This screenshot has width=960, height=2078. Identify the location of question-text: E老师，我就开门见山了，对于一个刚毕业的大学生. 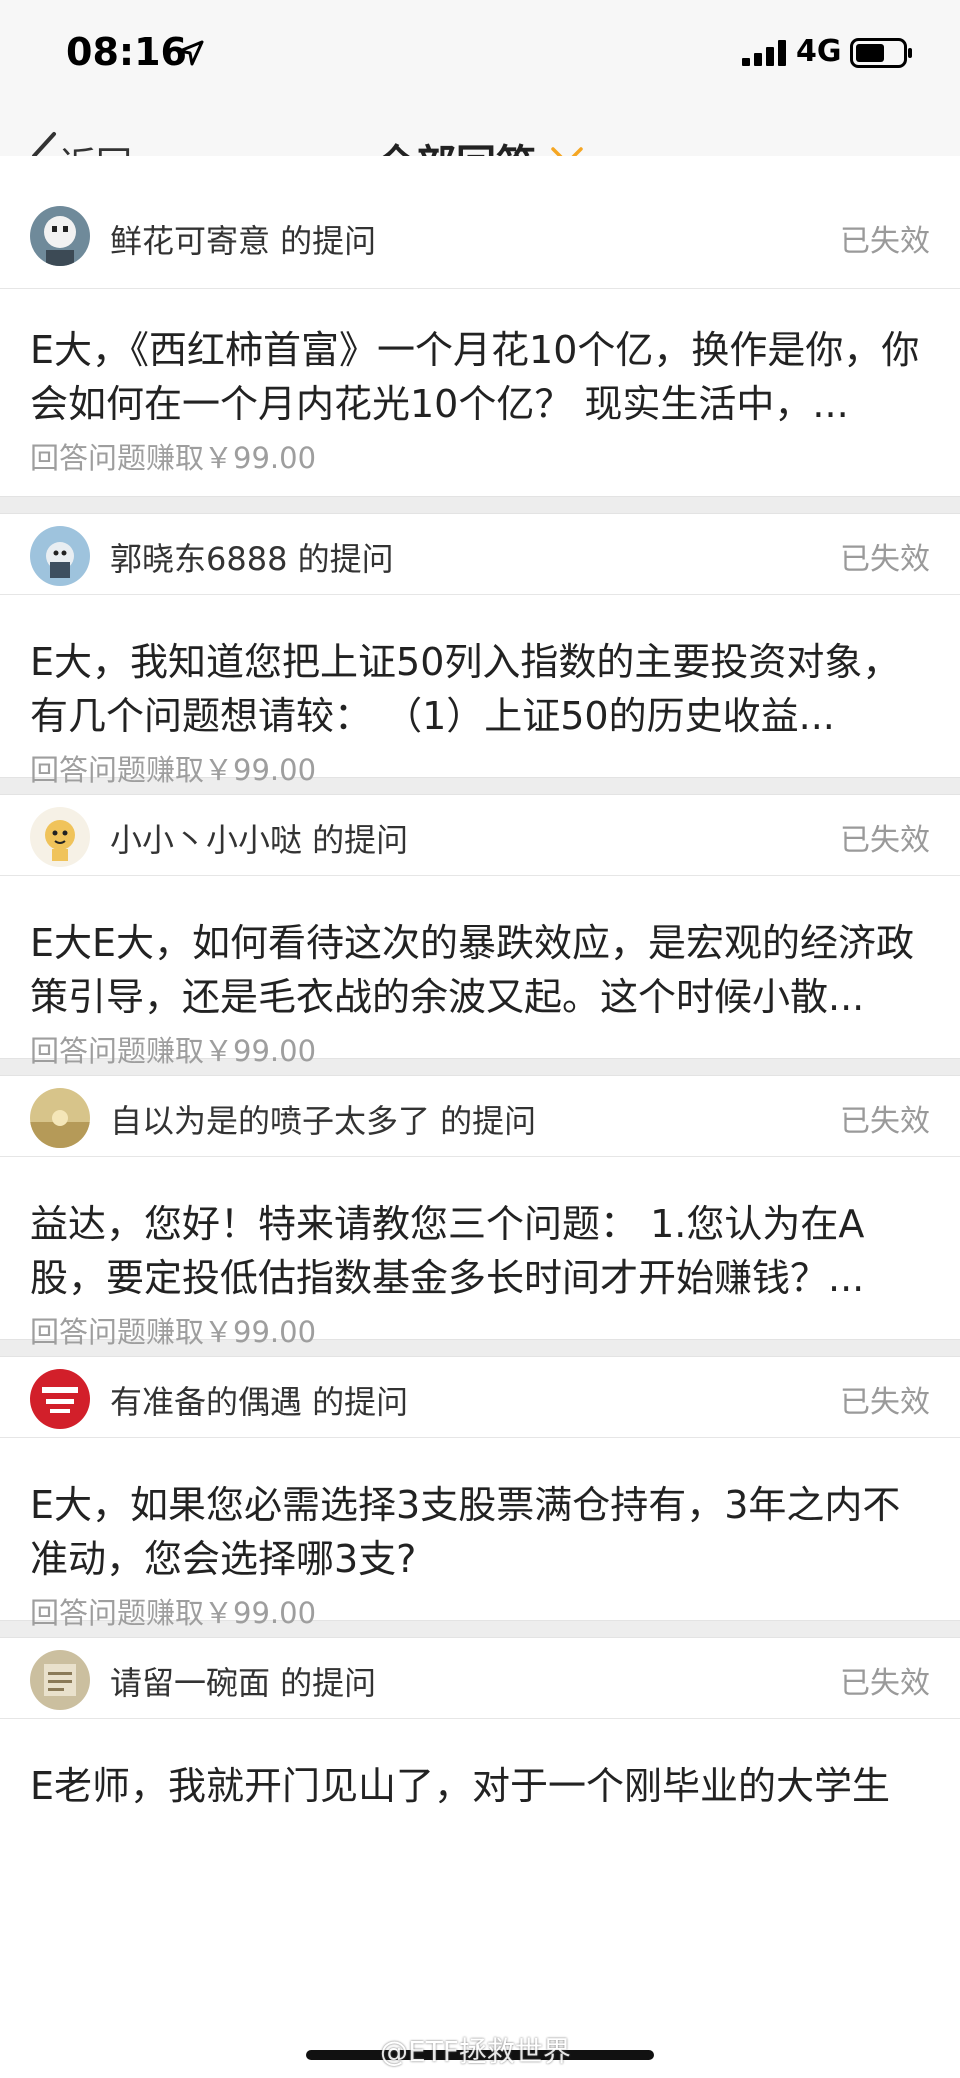
(460, 1786).